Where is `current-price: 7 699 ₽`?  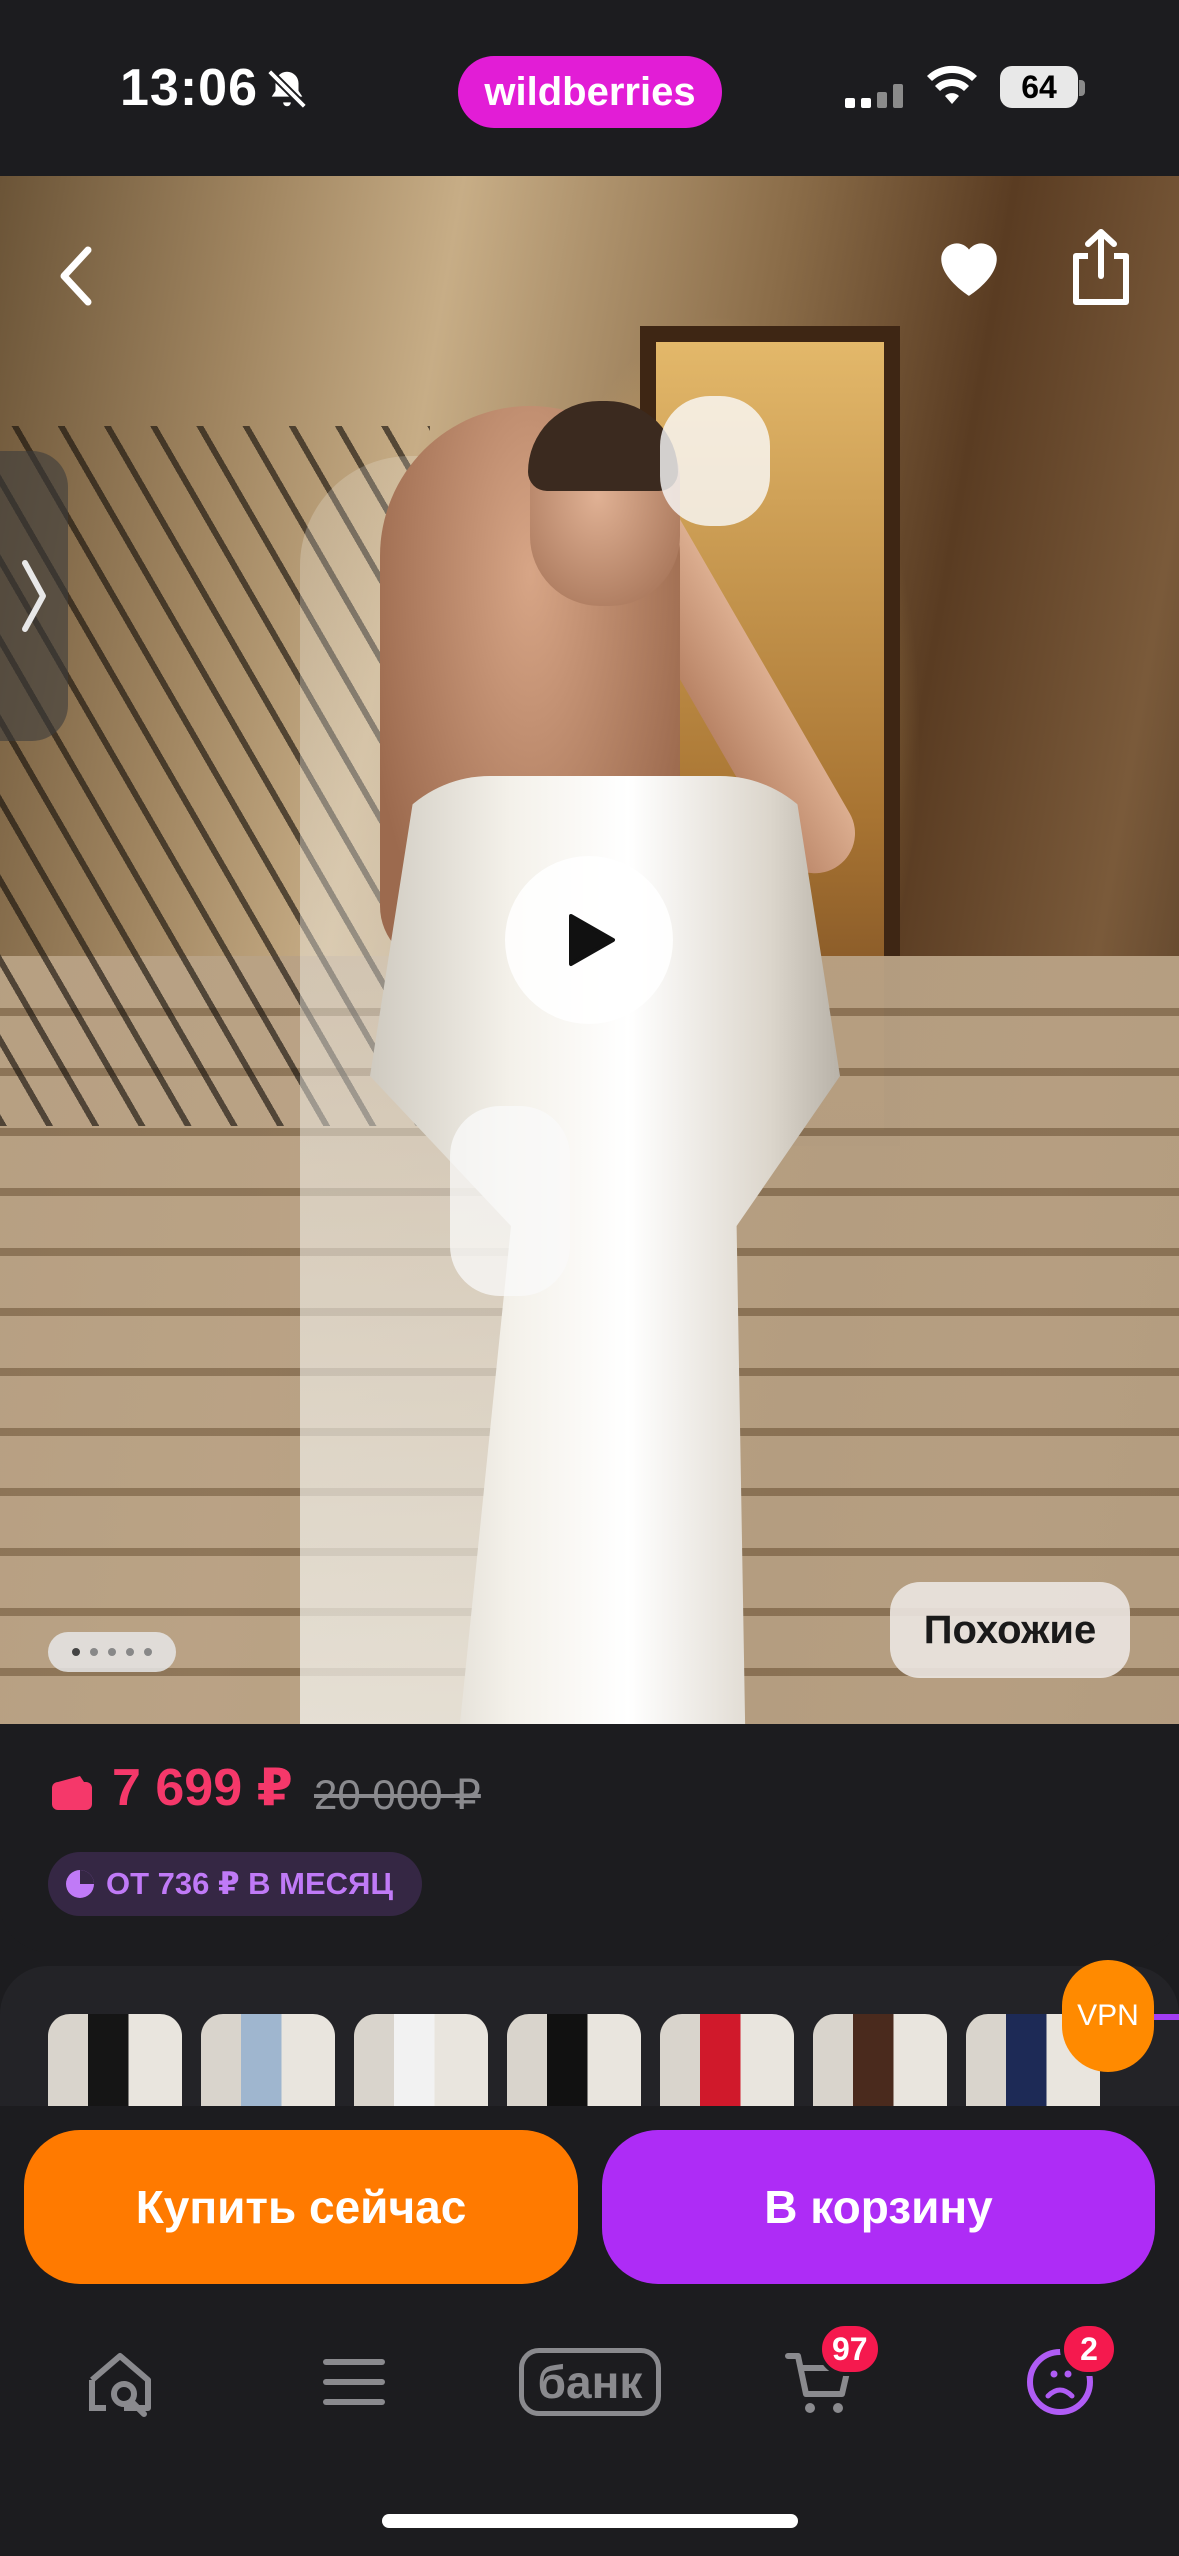
current-price: 7 699 ₽ is located at coordinates (202, 1788).